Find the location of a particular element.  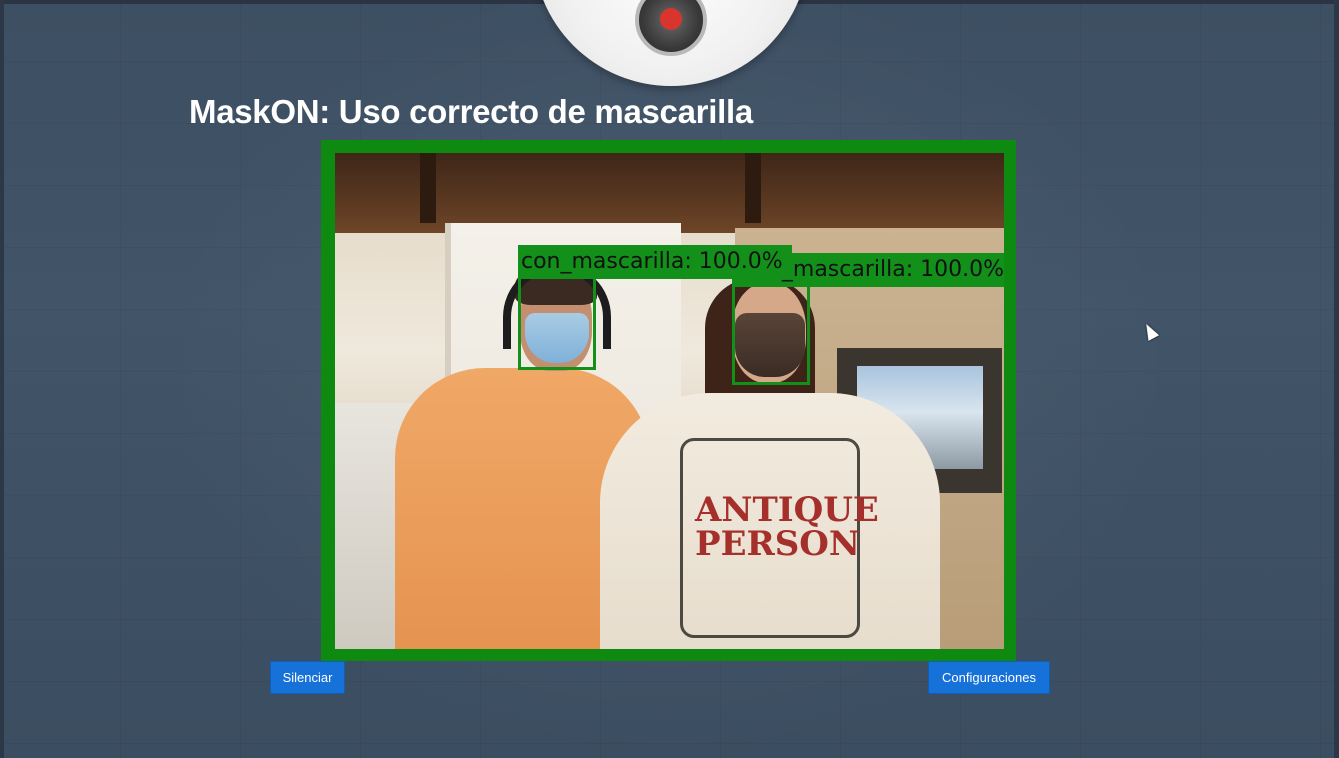

settings-button: Configuraciones is located at coordinates (989, 677).